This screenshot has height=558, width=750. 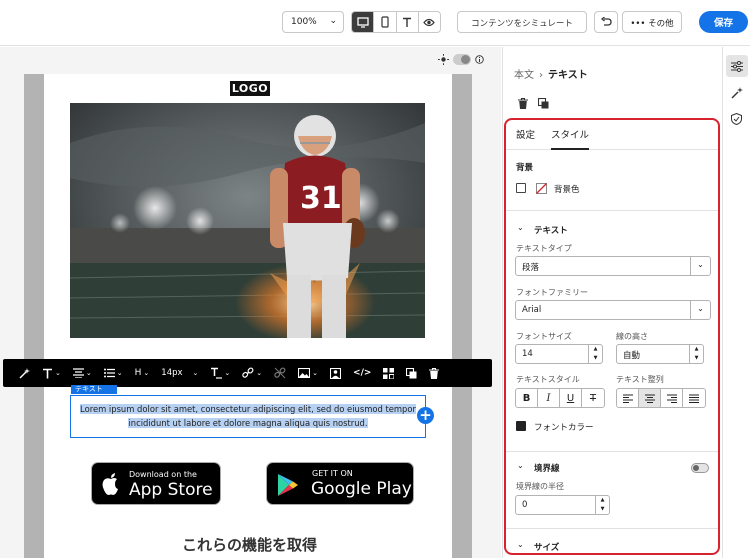 I want to click on component-tag: テキスト, so click(x=94, y=389).